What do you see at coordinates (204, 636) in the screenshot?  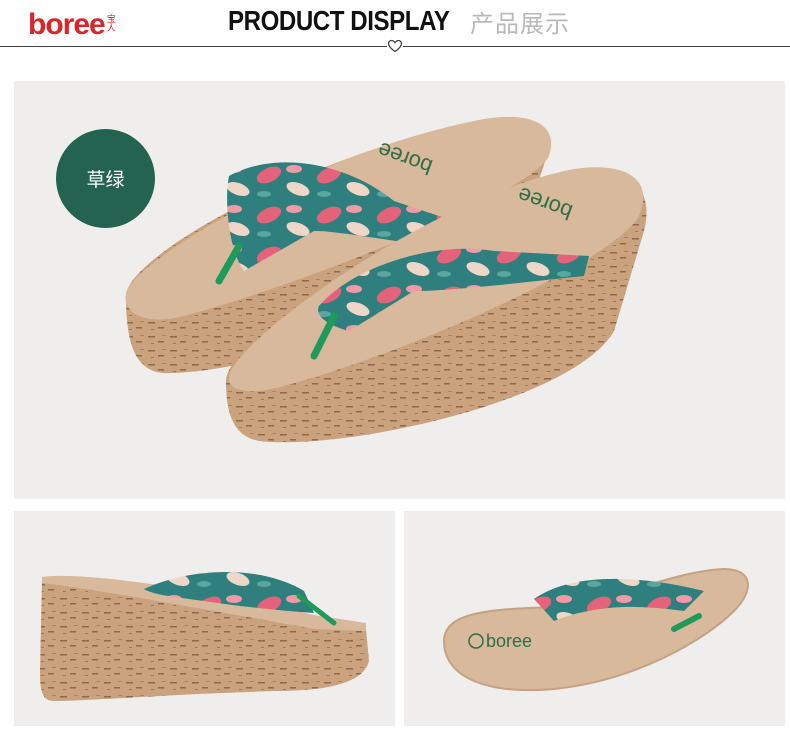 I see `sandal-side-illustration` at bounding box center [204, 636].